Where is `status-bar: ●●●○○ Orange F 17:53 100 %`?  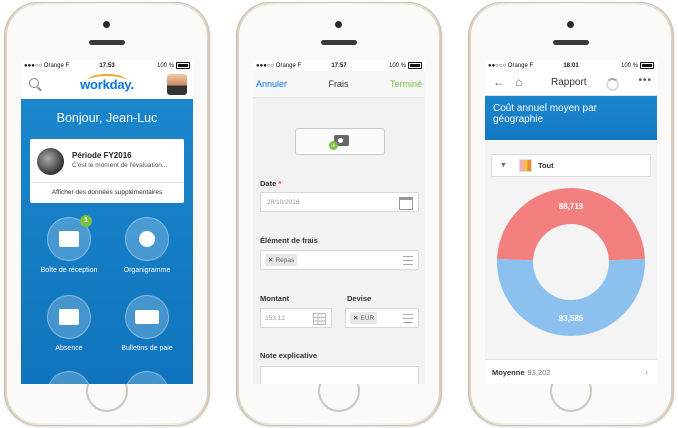 status-bar: ●●●○○ Orange F 17:53 100 % is located at coordinates (107, 65).